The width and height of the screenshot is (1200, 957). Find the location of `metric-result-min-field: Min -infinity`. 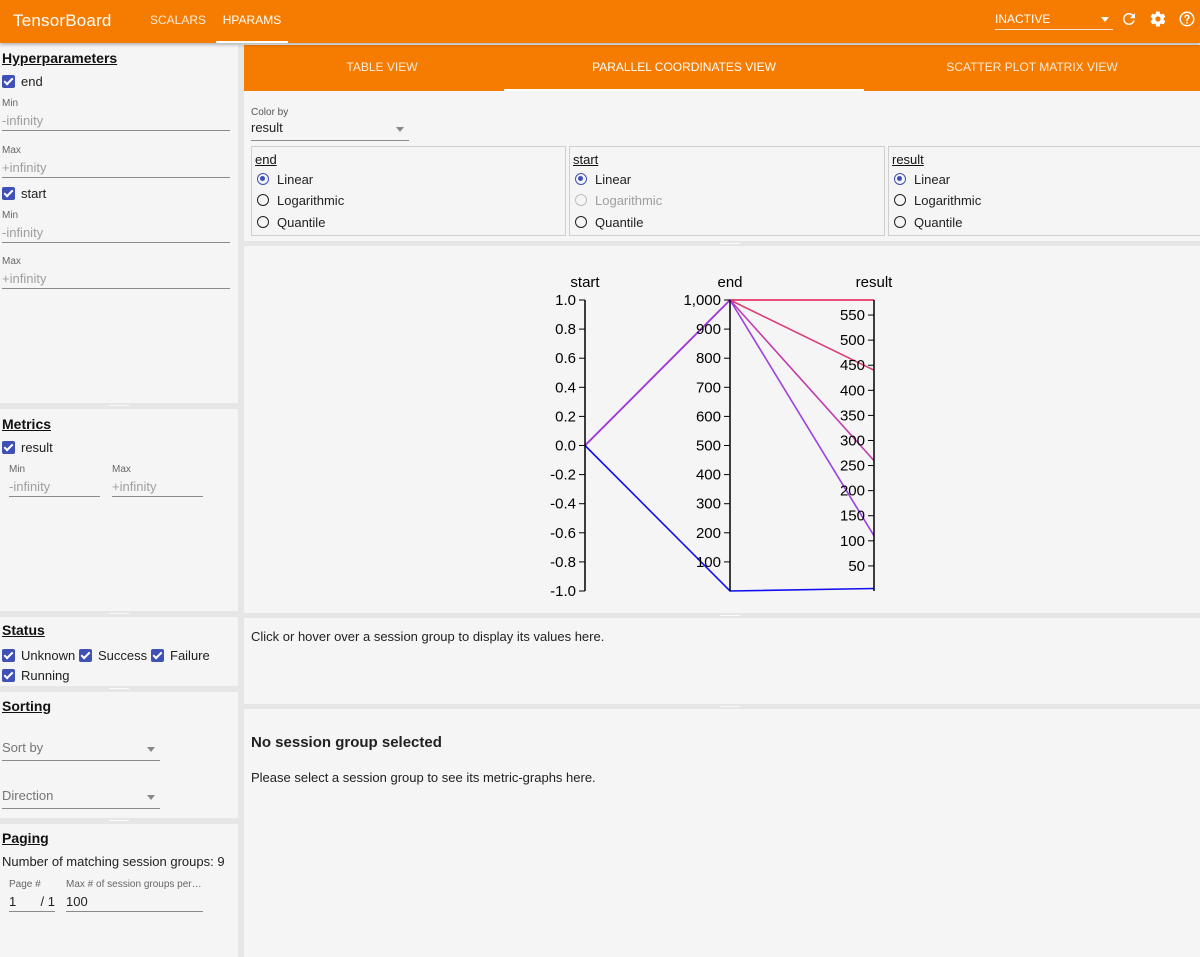

metric-result-min-field: Min -infinity is located at coordinates (54, 480).